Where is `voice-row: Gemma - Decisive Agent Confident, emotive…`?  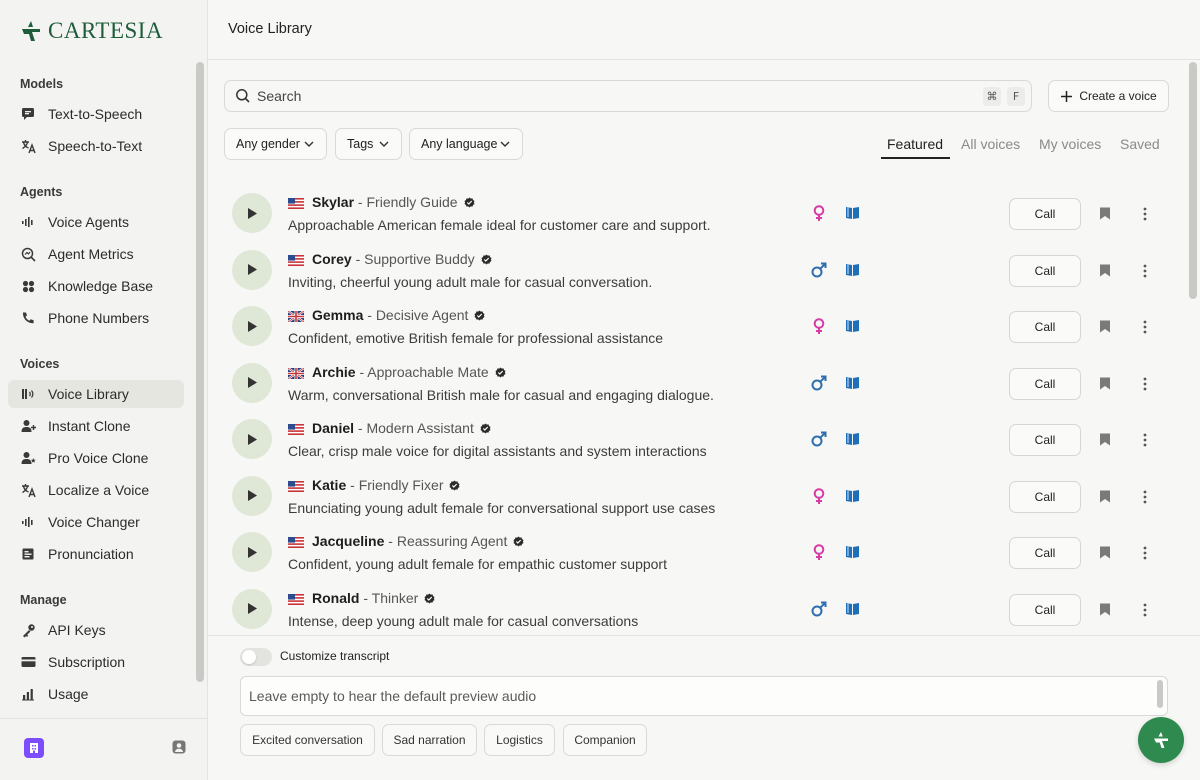 voice-row: Gemma - Decisive Agent Confident, emotive… is located at coordinates (698, 321).